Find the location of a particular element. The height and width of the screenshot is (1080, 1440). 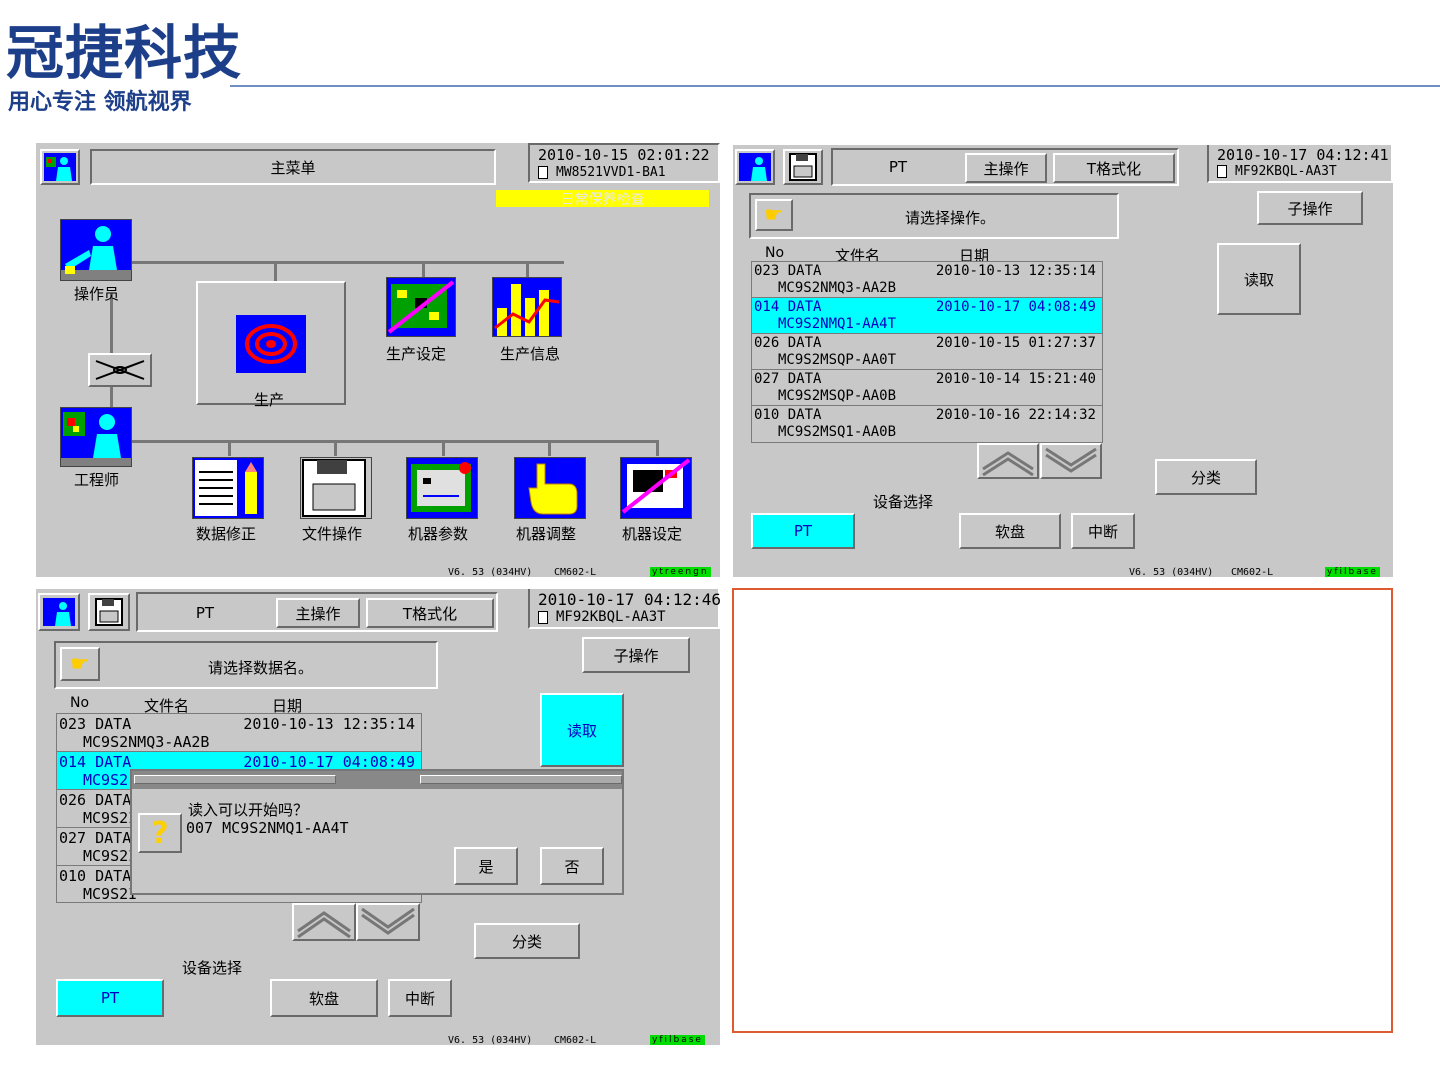

dialog-titlebar is located at coordinates (377, 780).